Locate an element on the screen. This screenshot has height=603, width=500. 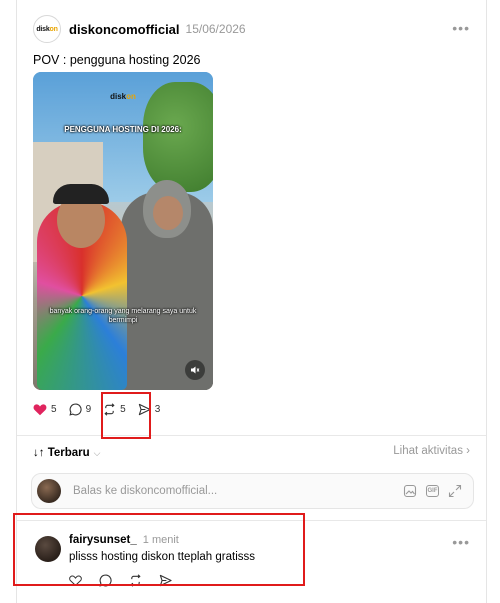
post-header: disk on diskoncomofficial 15/06/2026 ••• is located at coordinates (251, 29).